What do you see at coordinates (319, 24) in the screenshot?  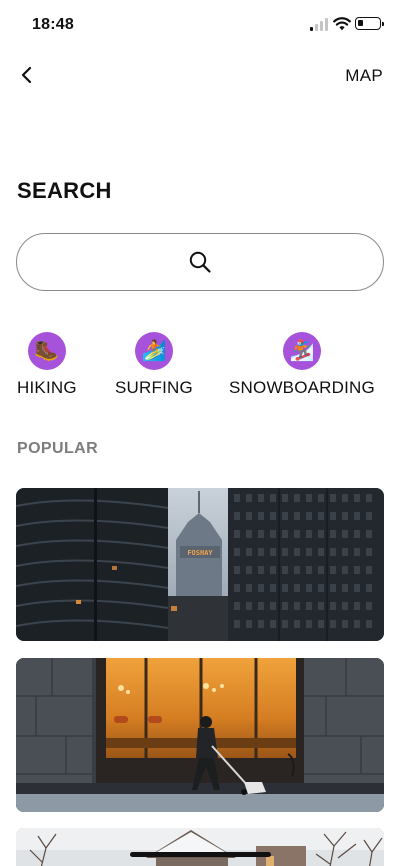 I see `cellular-signal-icon` at bounding box center [319, 24].